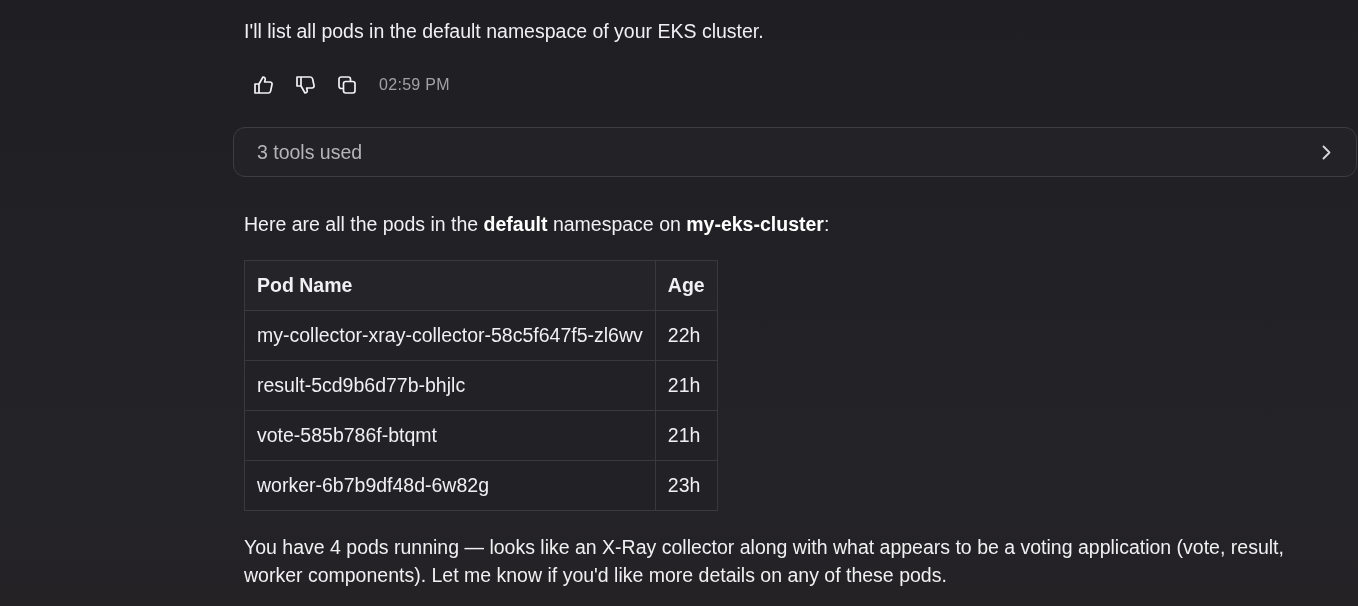 The width and height of the screenshot is (1358, 606). Describe the element at coordinates (504, 31) in the screenshot. I see `message-text: I'll list all pods in the default namespace of your EKS cluster.` at that location.